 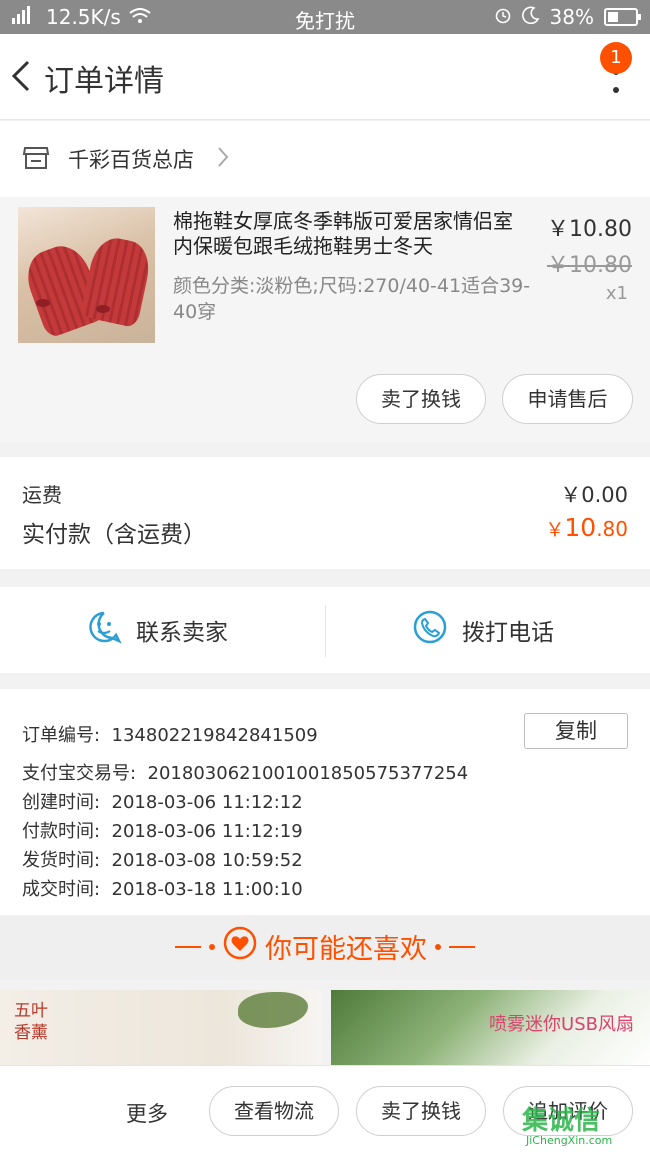 I want to click on battery-icon, so click(x=622, y=17).